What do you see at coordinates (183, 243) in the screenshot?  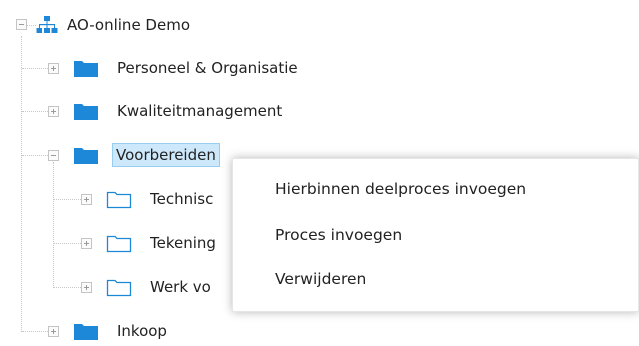 I see `tree-node-label: Tekening` at bounding box center [183, 243].